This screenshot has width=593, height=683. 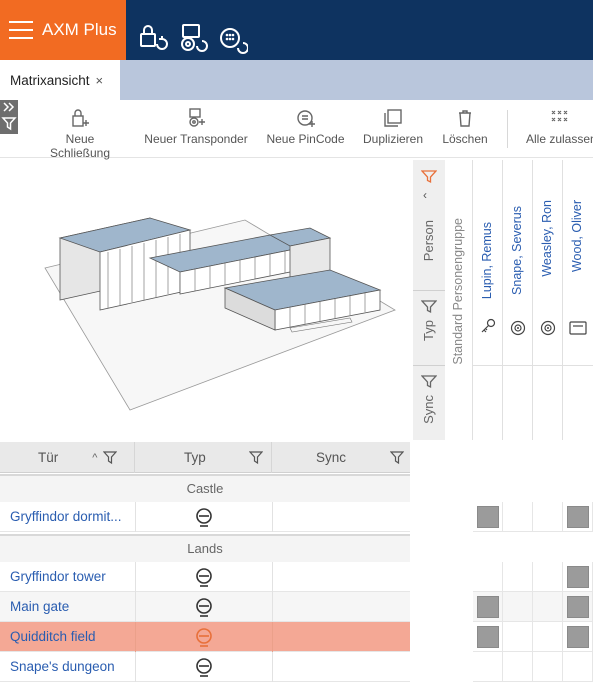 I want to click on person-name: Wood, Oliver, so click(x=577, y=236).